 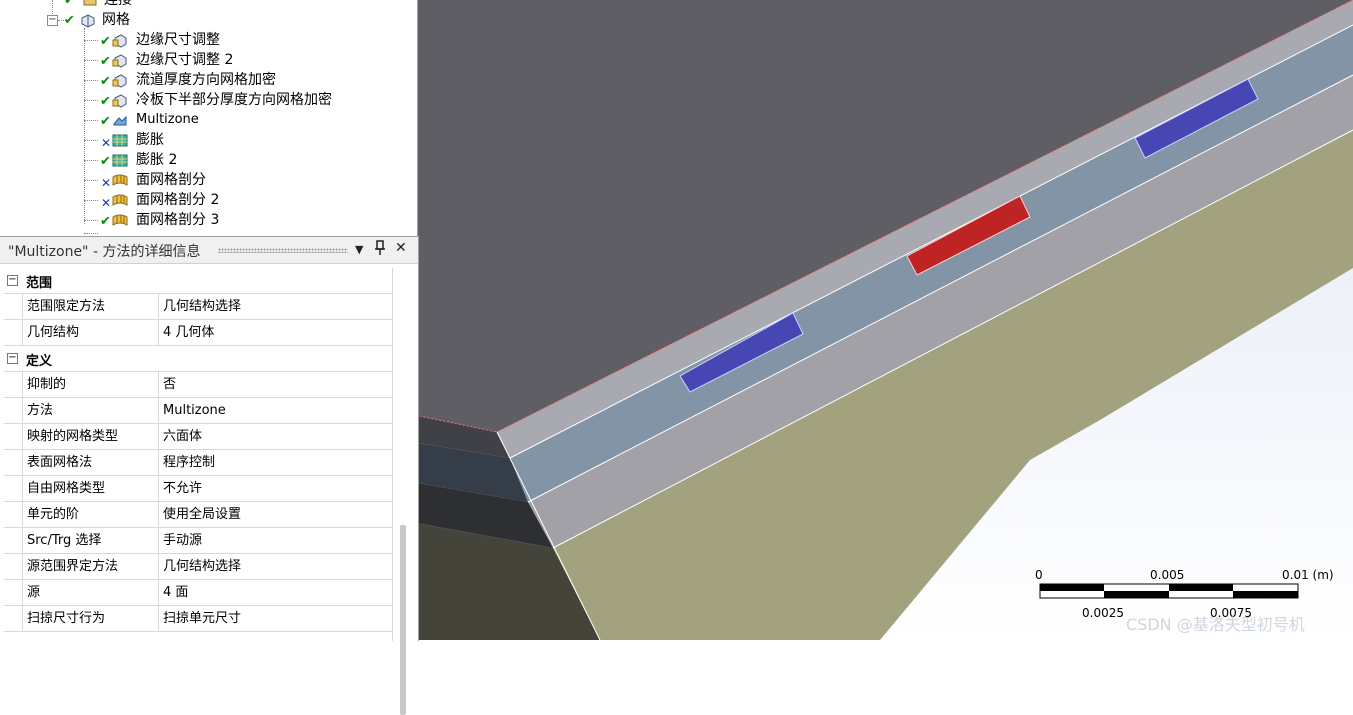 I want to click on property-value: Multizone, so click(x=192, y=410).